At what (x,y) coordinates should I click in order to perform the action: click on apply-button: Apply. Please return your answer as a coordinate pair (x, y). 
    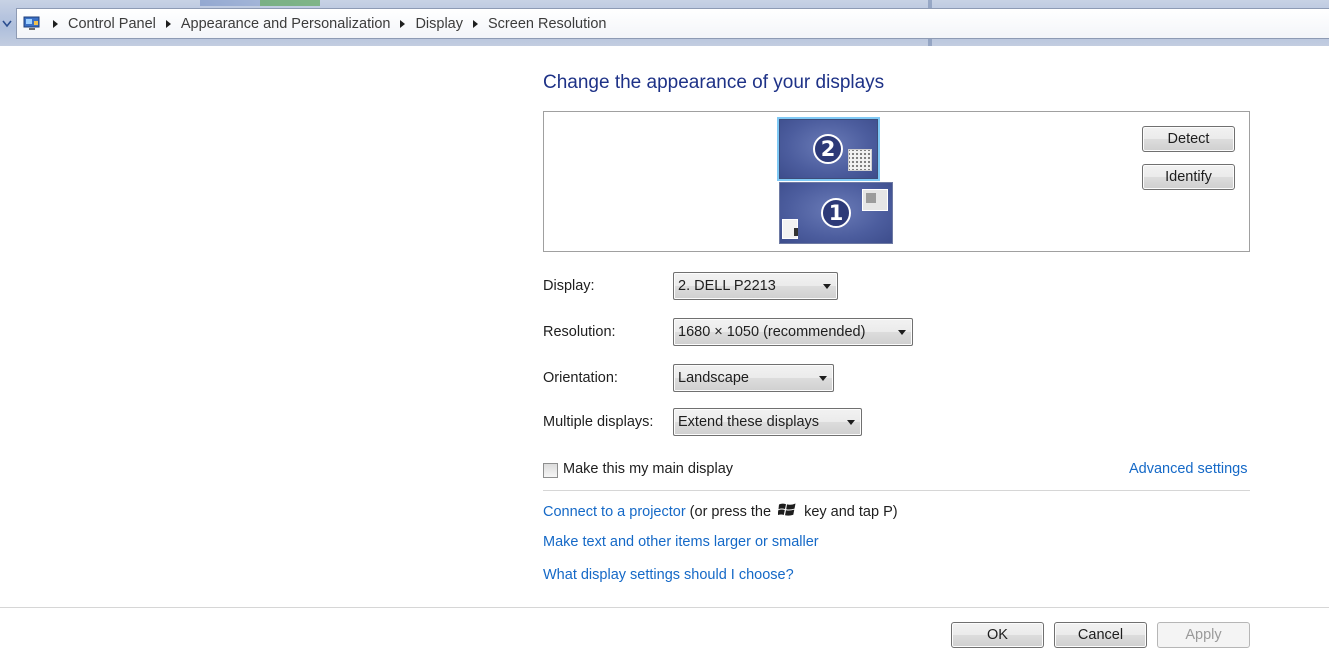
    Looking at the image, I should click on (1203, 635).